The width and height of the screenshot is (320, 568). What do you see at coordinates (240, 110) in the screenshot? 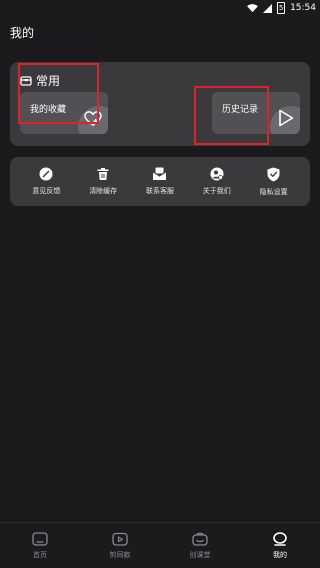
I see `history-label: 历史记录` at bounding box center [240, 110].